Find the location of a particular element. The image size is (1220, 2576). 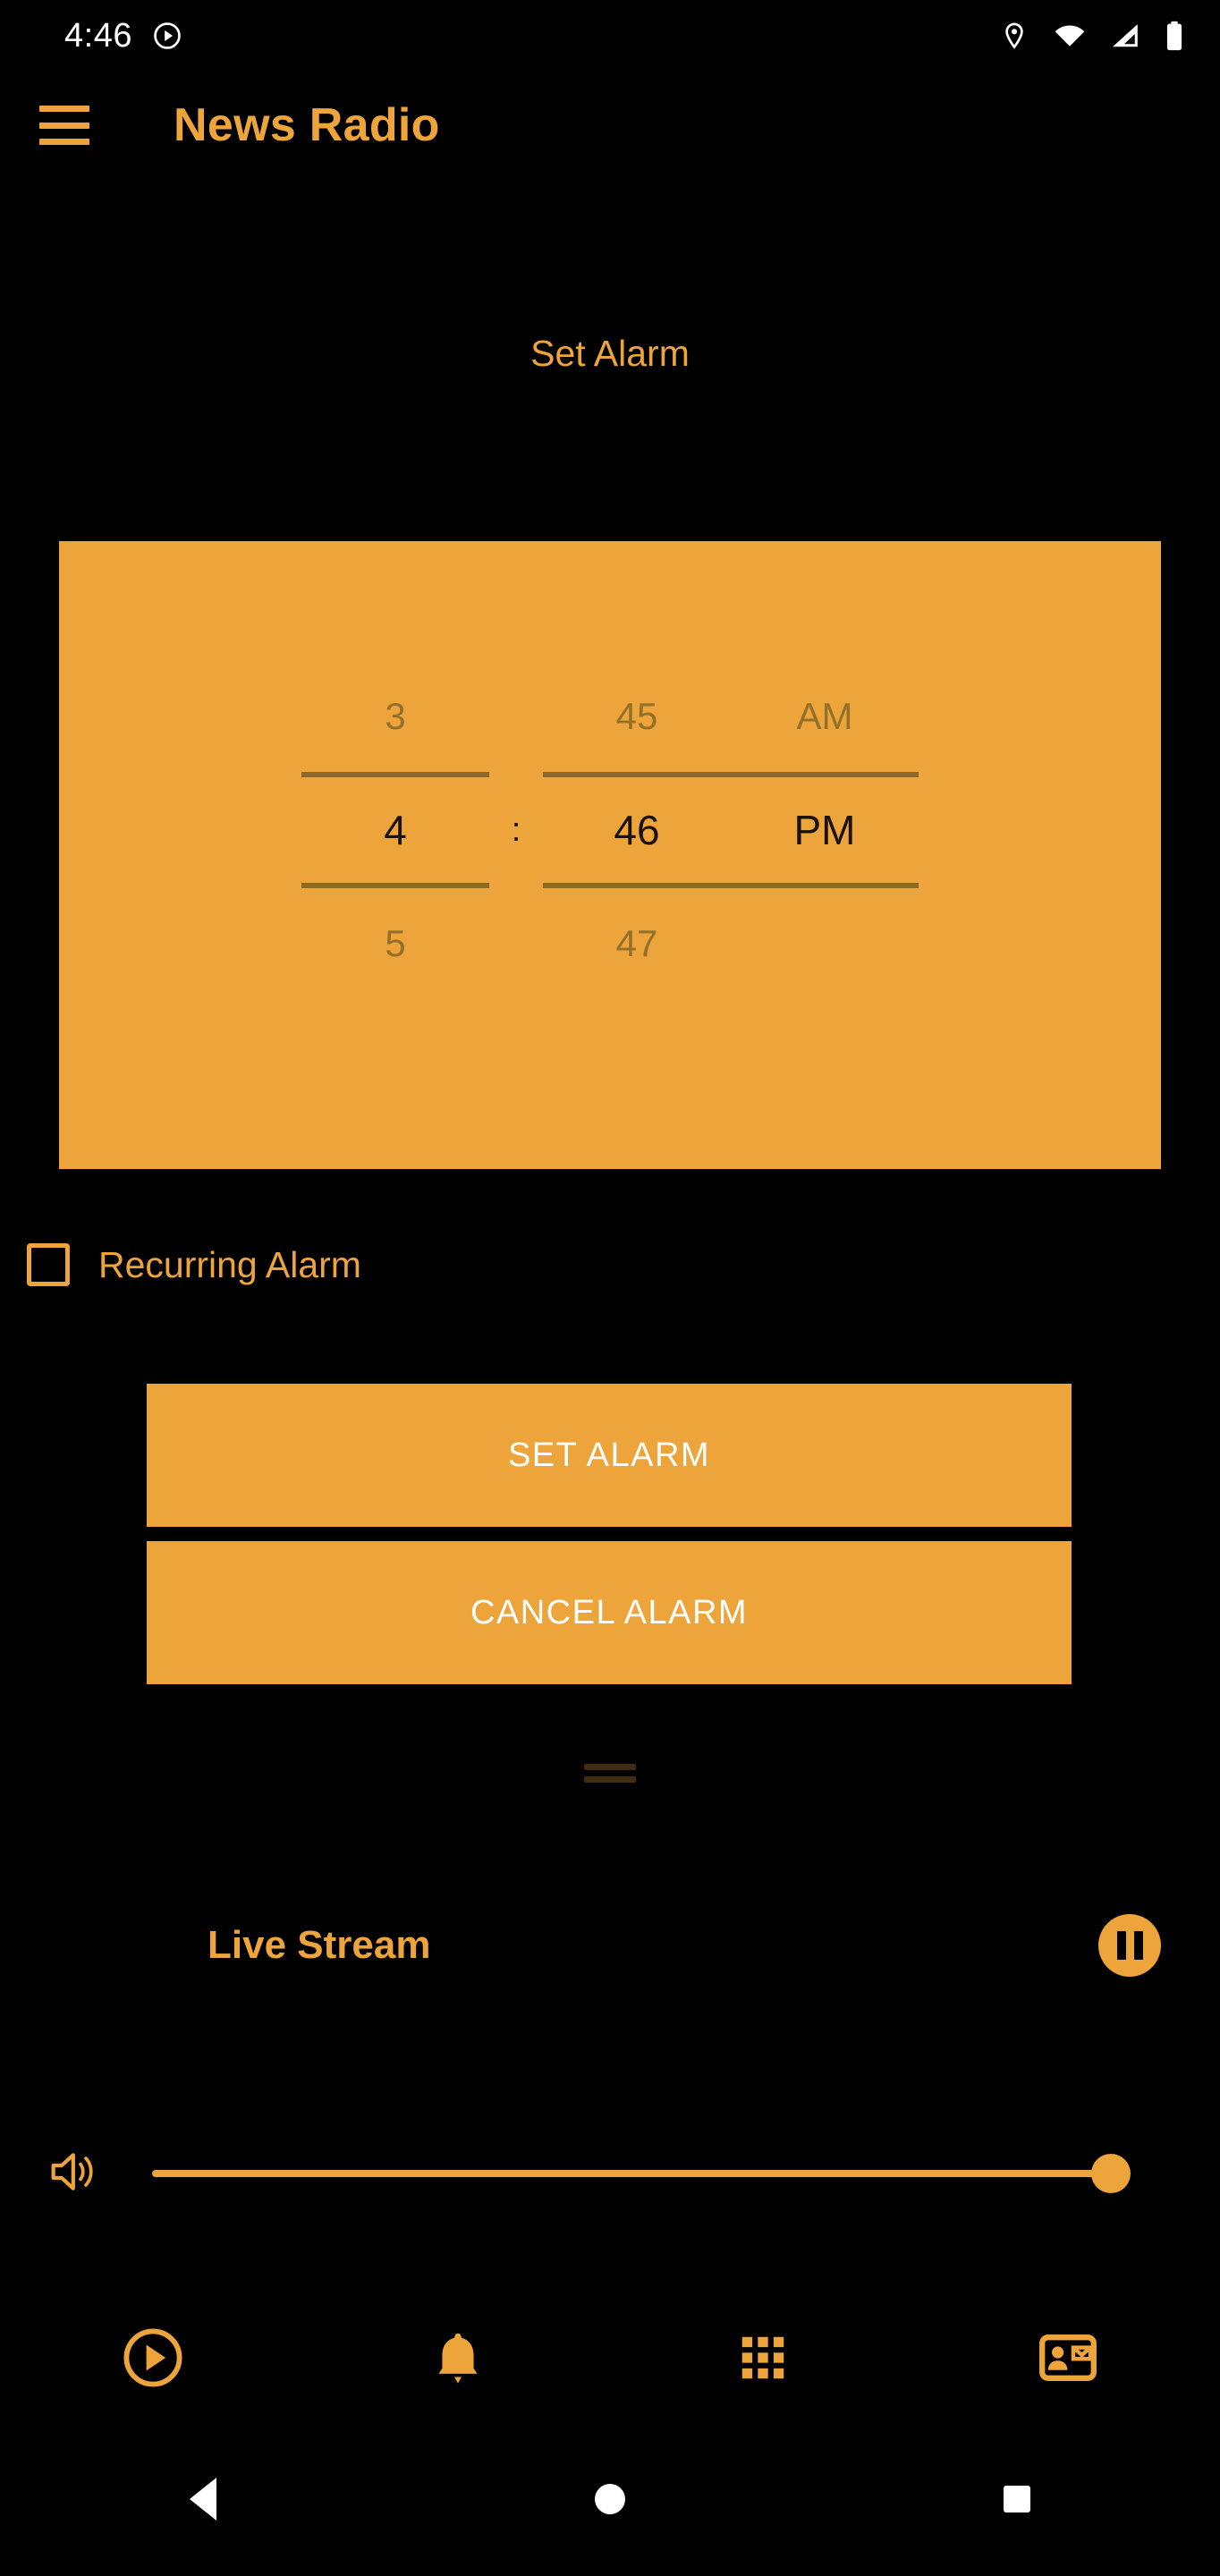

meridiem-spinner: AM PM is located at coordinates (825, 830).